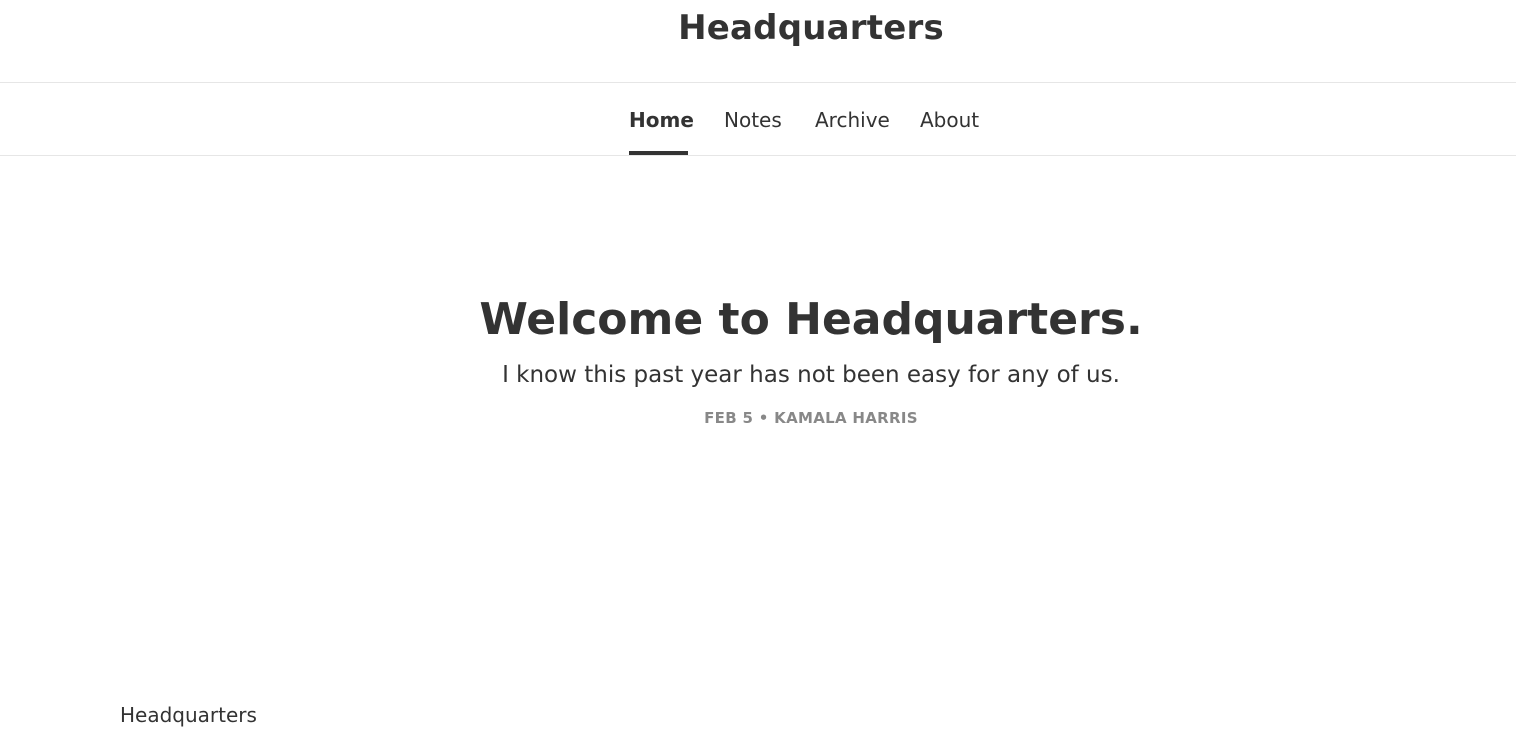  Describe the element at coordinates (661, 119) in the screenshot. I see `tab-home: Home` at that location.